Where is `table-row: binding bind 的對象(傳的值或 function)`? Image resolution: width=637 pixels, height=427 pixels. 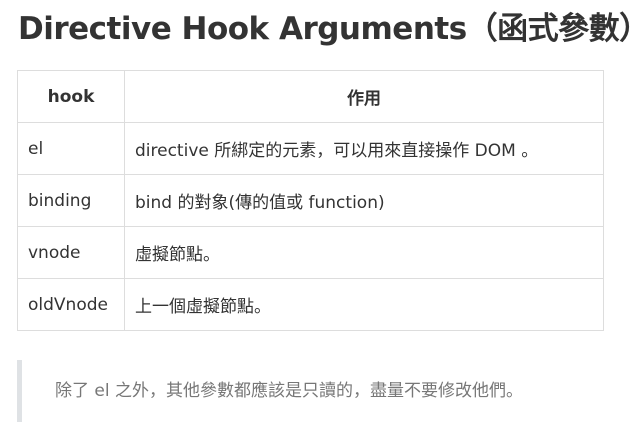
table-row: binding bind 的對象(傳的值或 function) is located at coordinates (310, 200).